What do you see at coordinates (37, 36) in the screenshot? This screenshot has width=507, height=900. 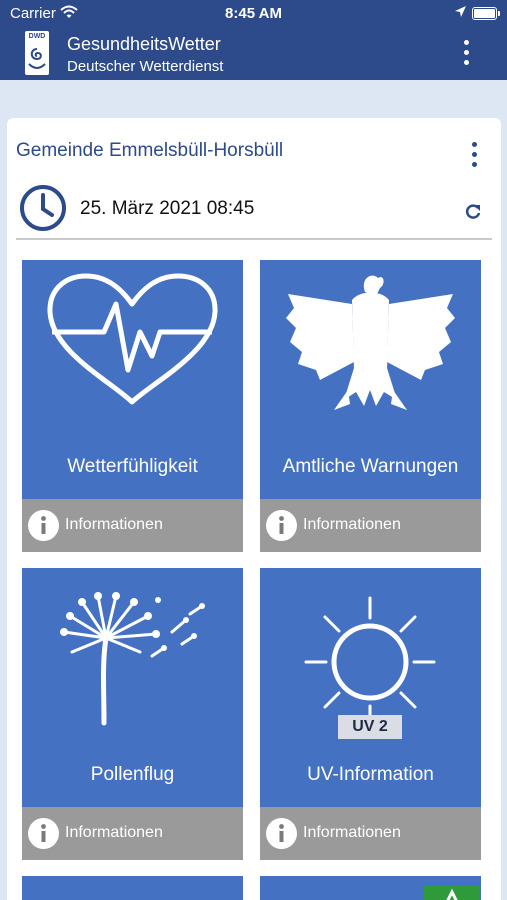 I see `logo-text: DWD` at bounding box center [37, 36].